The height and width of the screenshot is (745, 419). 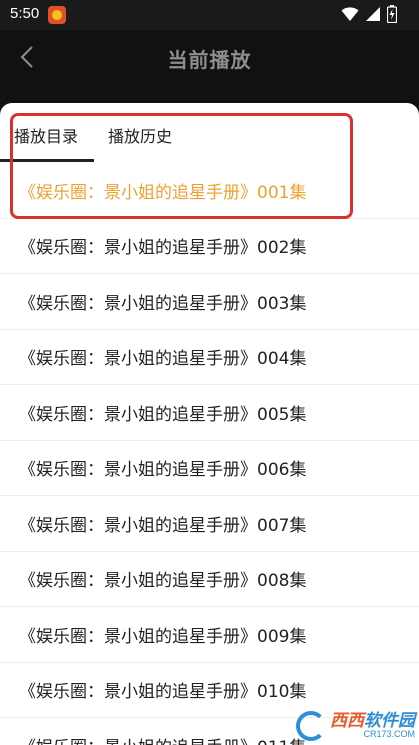 I want to click on nav-bar: 当前播放, so click(x=209, y=69).